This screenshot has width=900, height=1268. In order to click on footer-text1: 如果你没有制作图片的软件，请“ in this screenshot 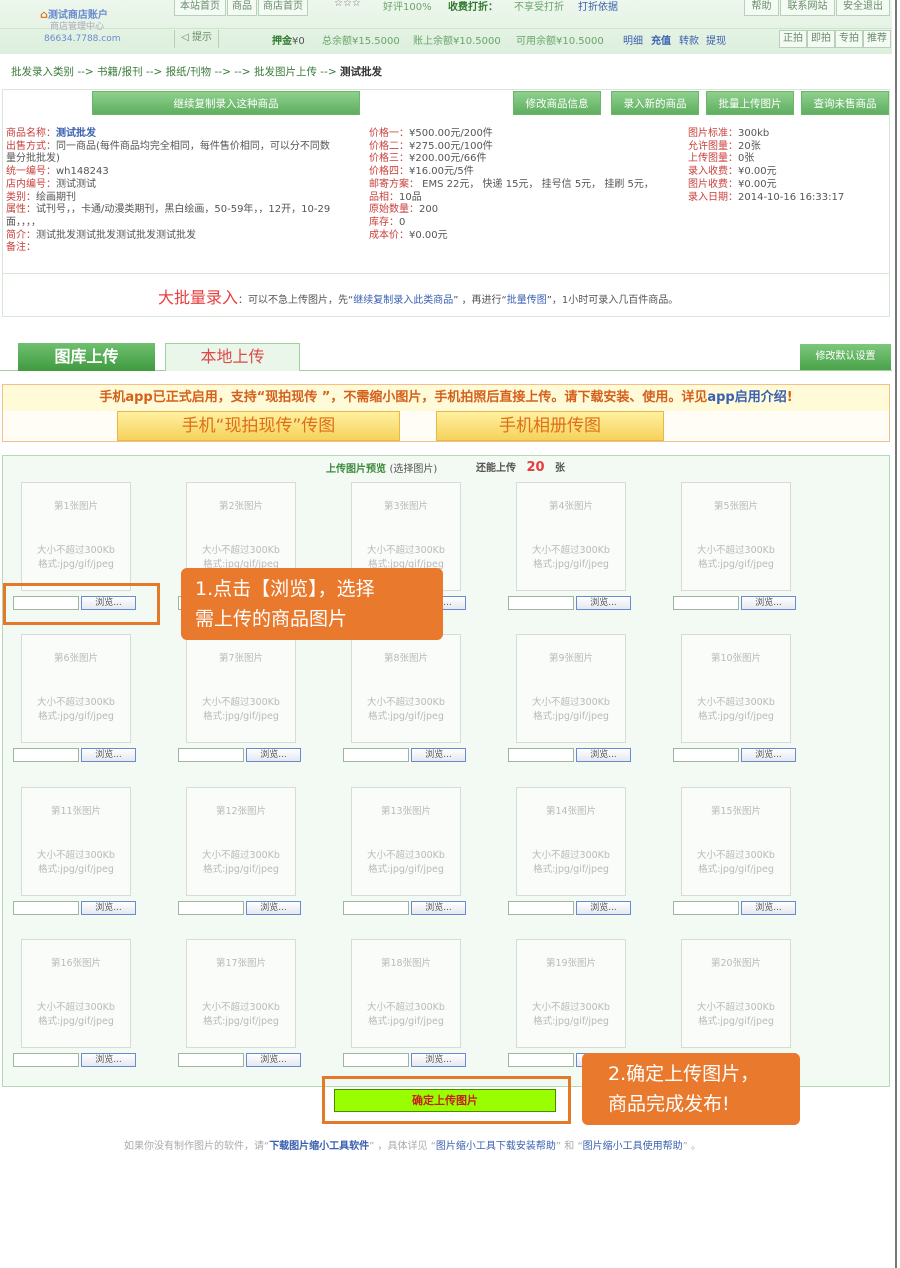, I will do `click(197, 1146)`.